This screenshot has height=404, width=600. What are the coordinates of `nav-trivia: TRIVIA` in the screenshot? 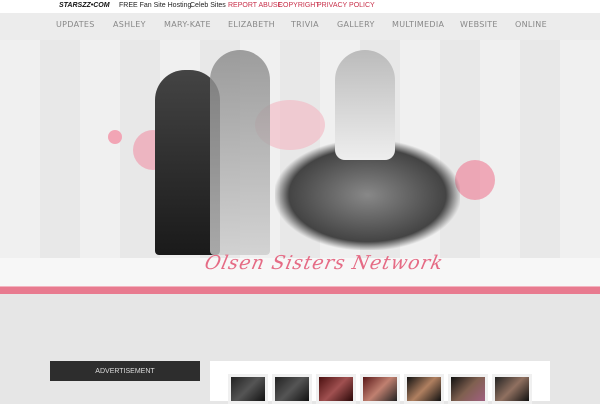 It's located at (305, 24).